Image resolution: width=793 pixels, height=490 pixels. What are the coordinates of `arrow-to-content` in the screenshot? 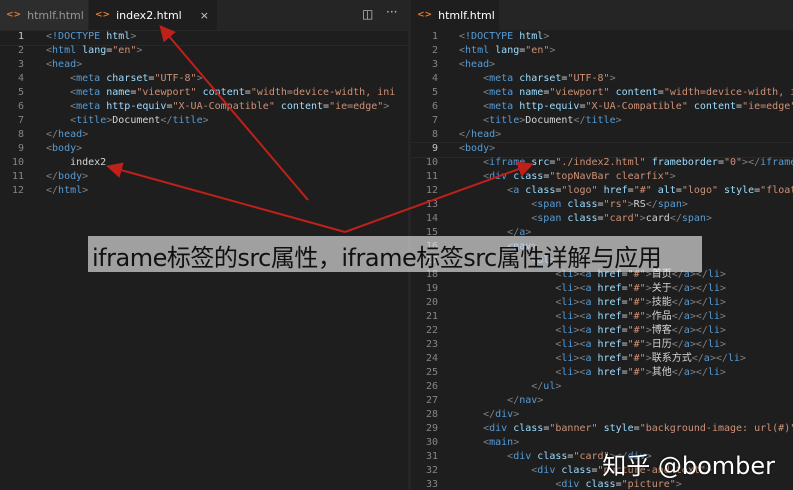 It's located at (226, 197).